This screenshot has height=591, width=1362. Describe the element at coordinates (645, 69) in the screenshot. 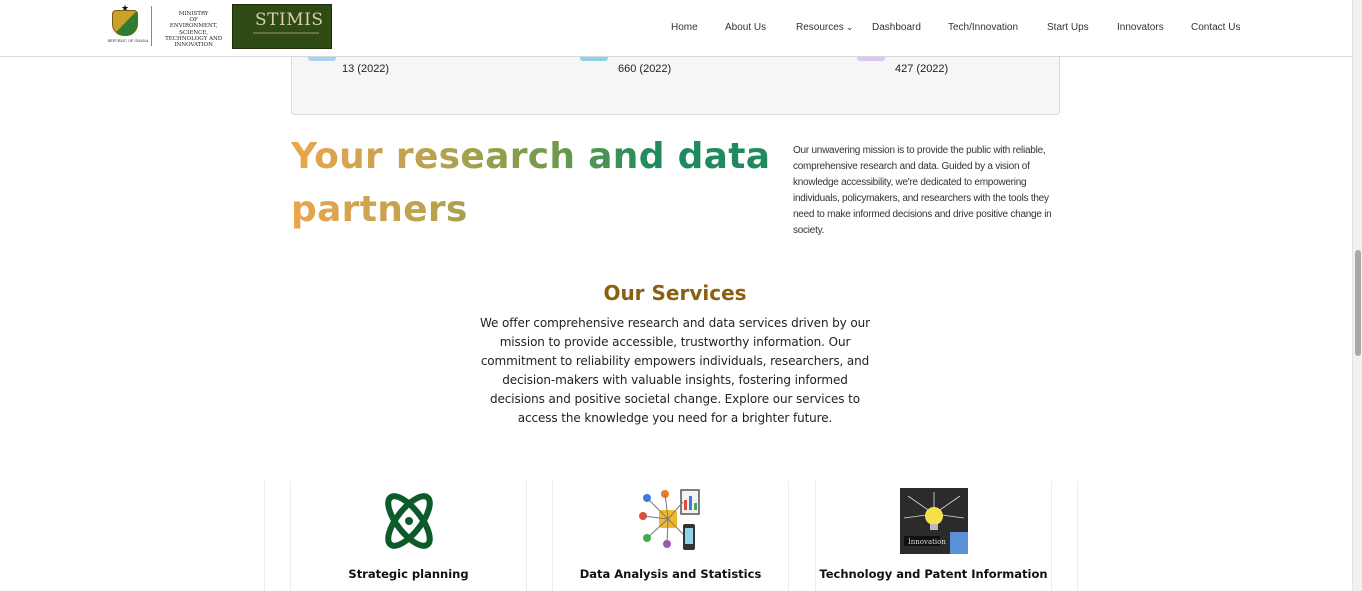

I see `stat-value: 660 (2022)` at that location.